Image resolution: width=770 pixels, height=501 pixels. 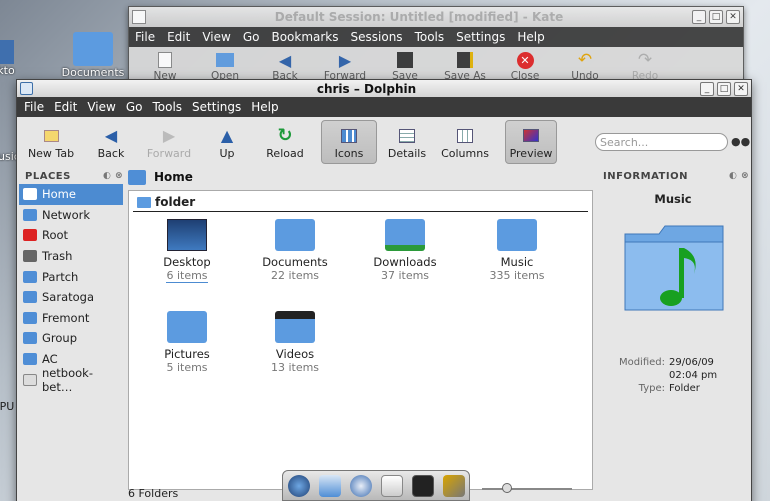 I want to click on button-label: Icons, so click(x=349, y=153).